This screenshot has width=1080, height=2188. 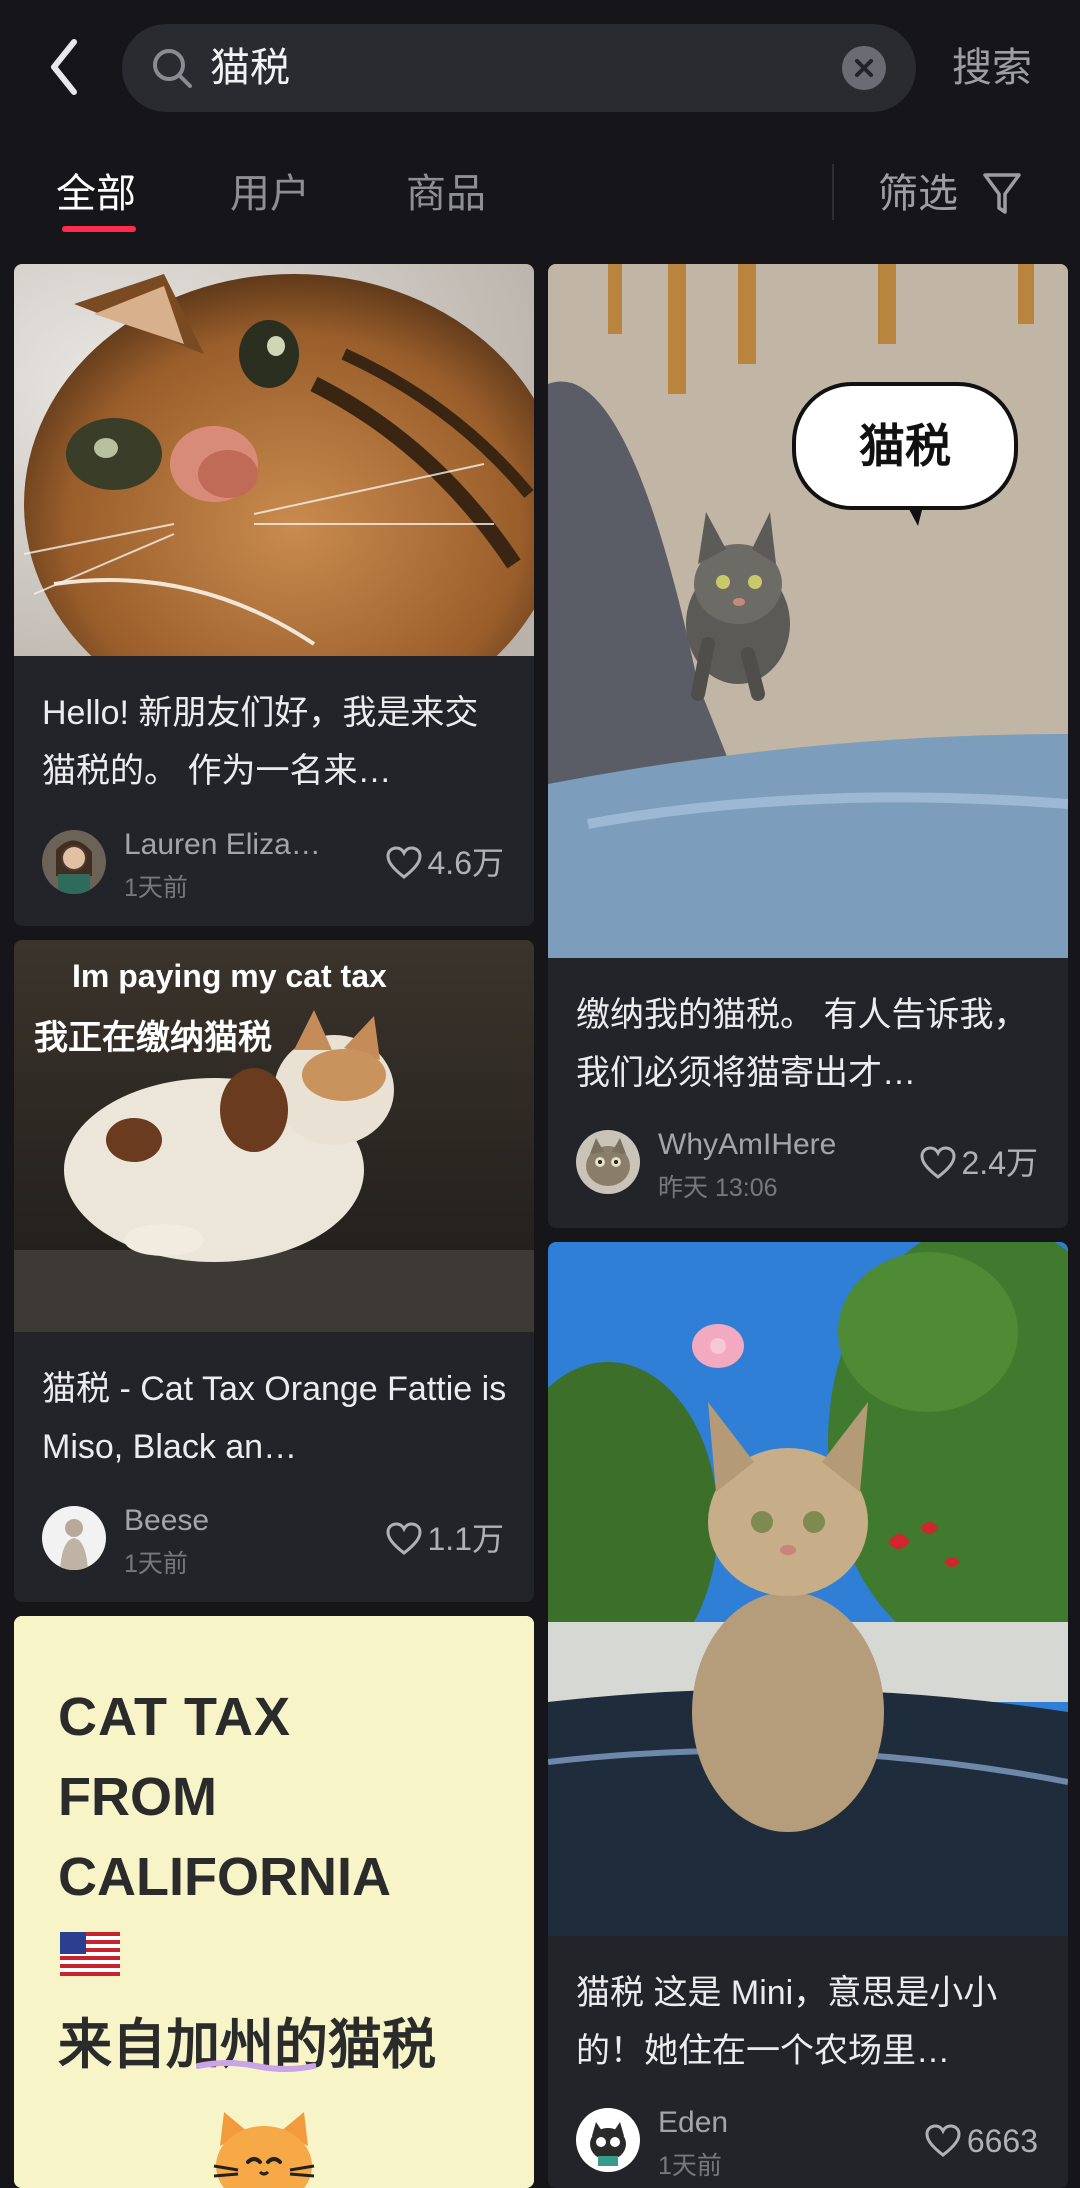 What do you see at coordinates (519, 68) in the screenshot?
I see `search-input: 猫税` at bounding box center [519, 68].